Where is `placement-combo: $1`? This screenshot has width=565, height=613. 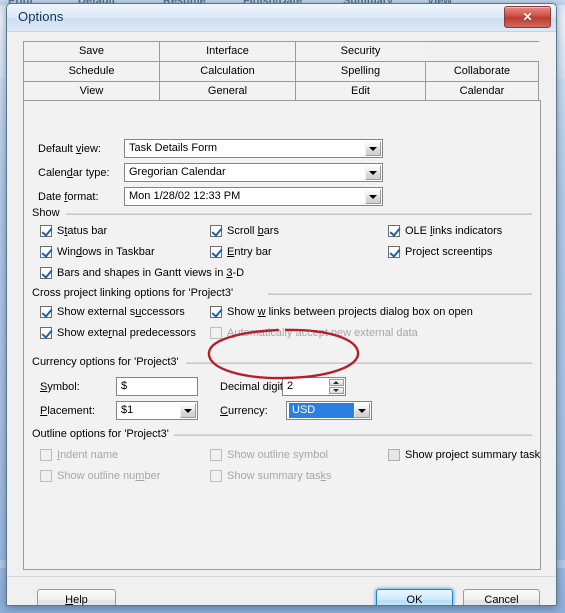
placement-combo: $1 is located at coordinates (157, 410).